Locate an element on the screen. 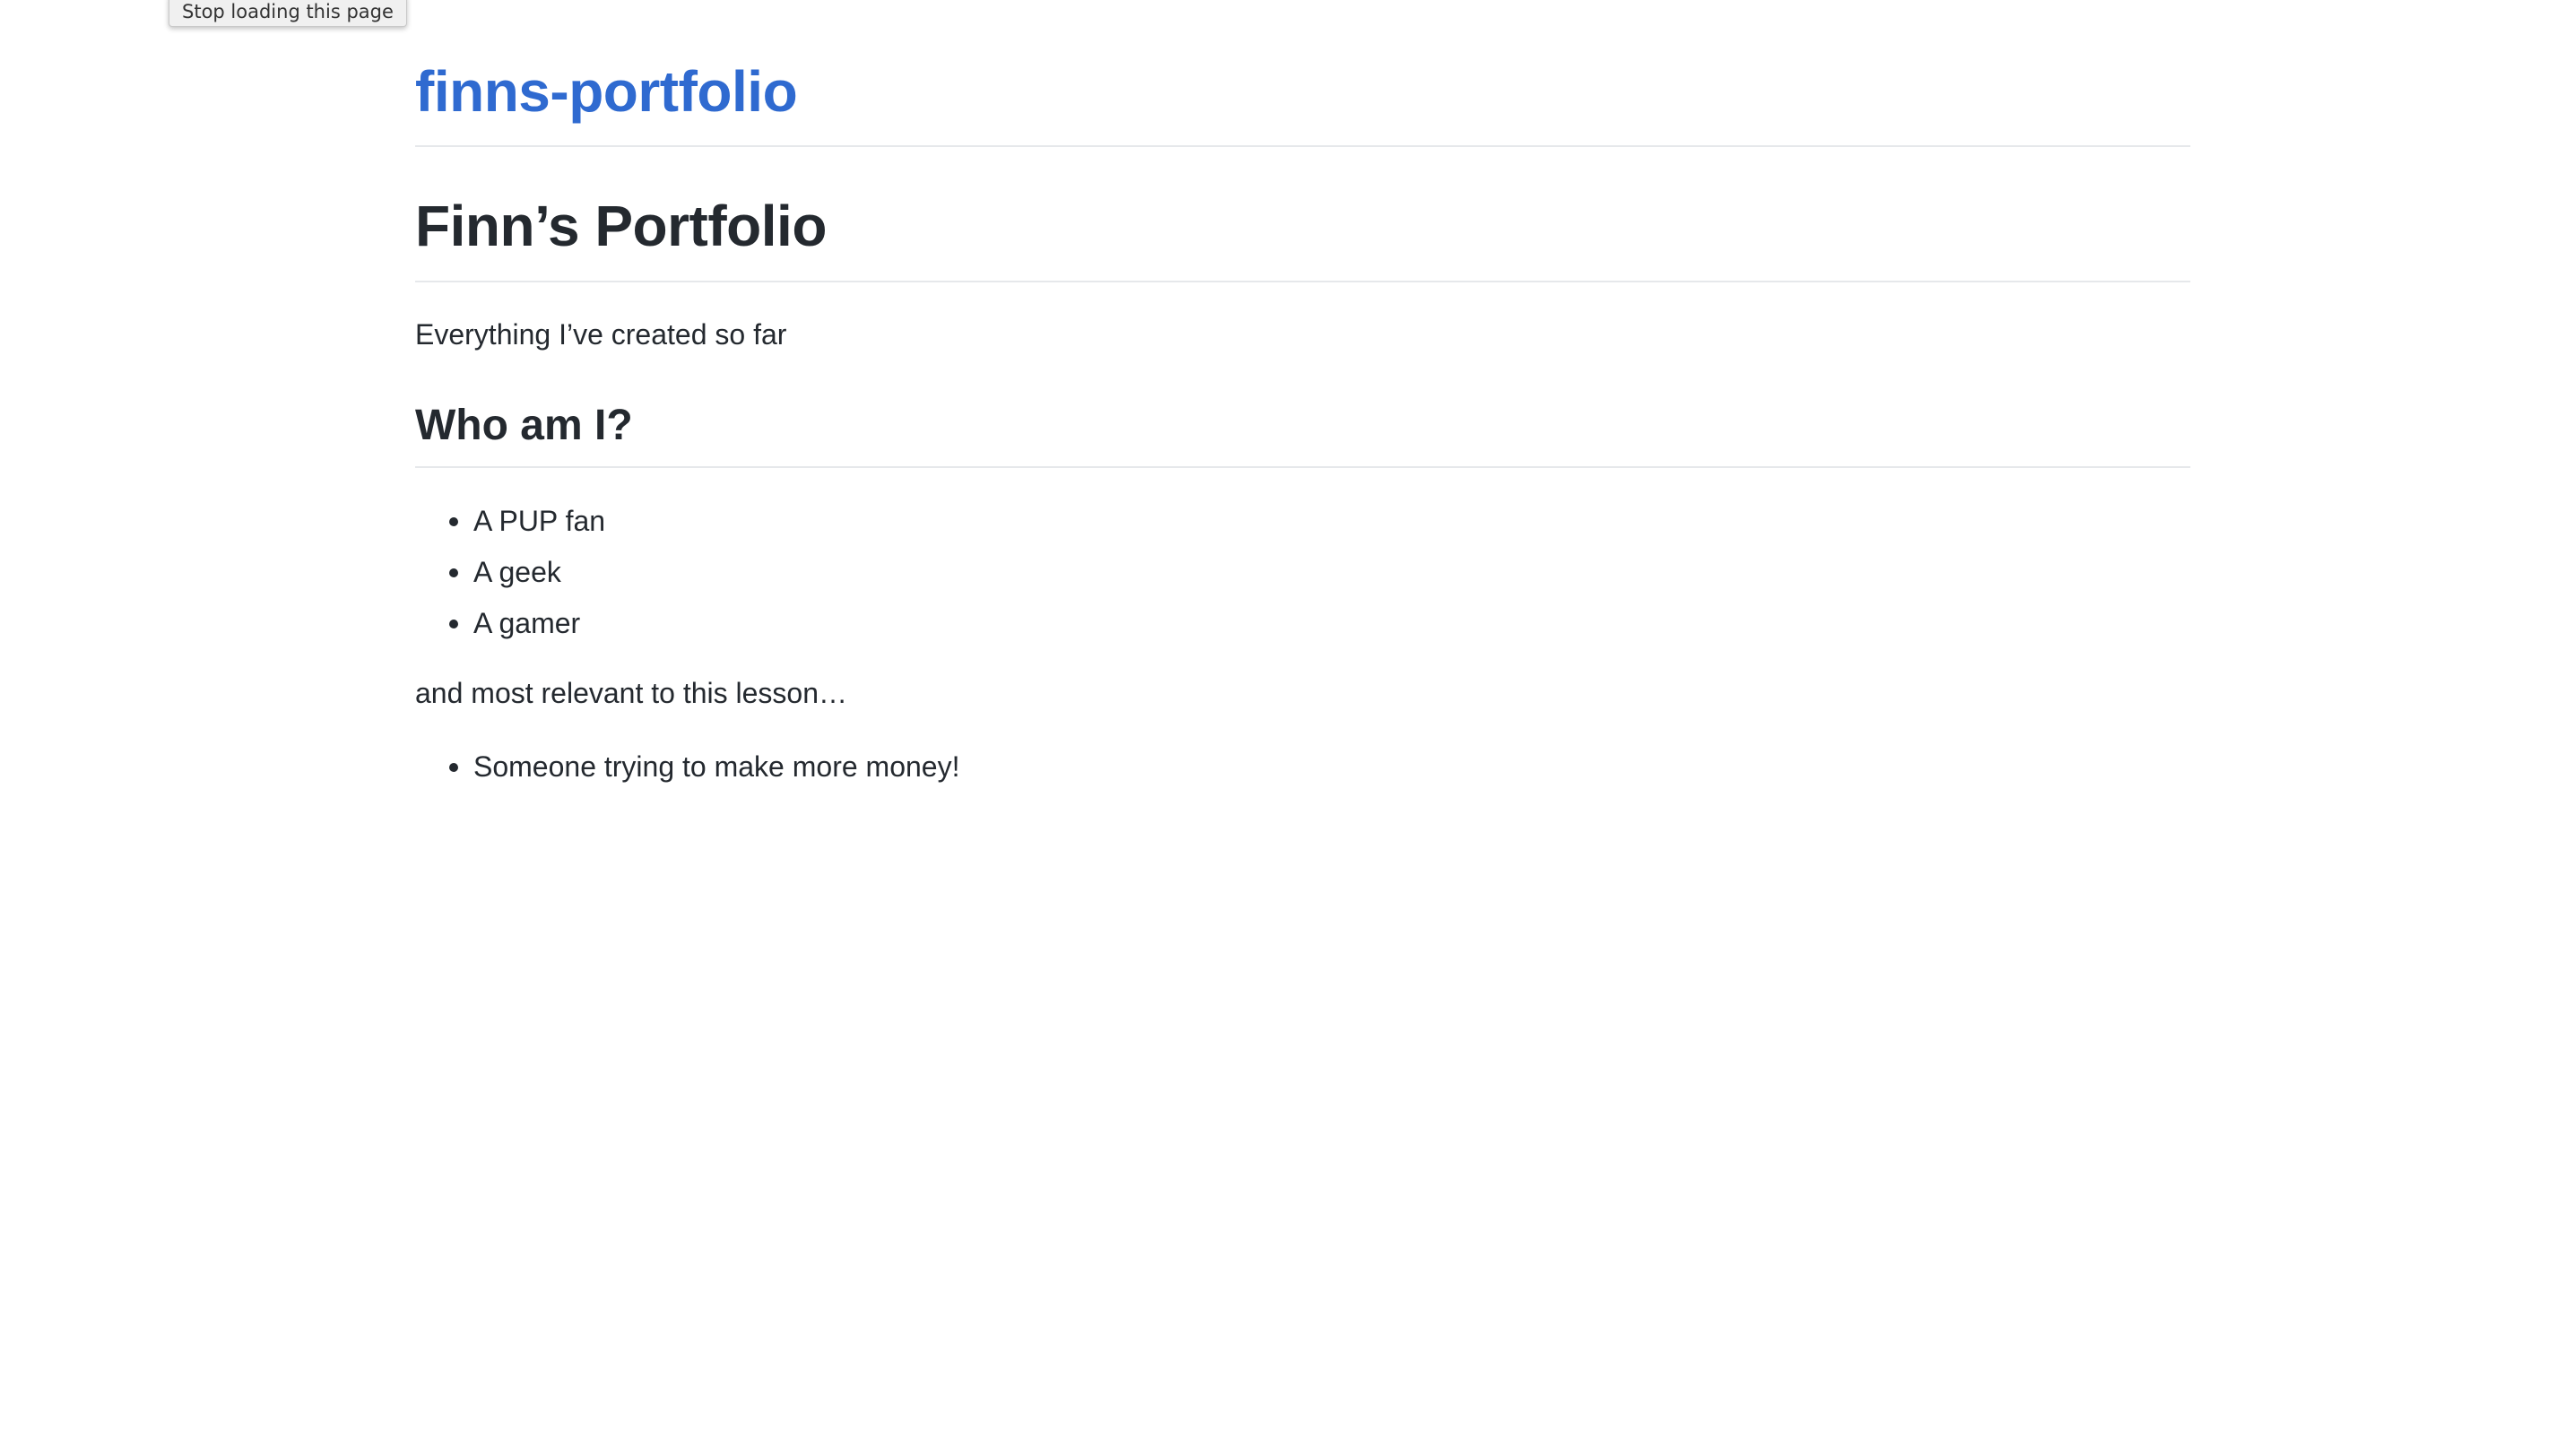 This screenshot has width=2575, height=1456. list-item: A gamer is located at coordinates (510, 623).